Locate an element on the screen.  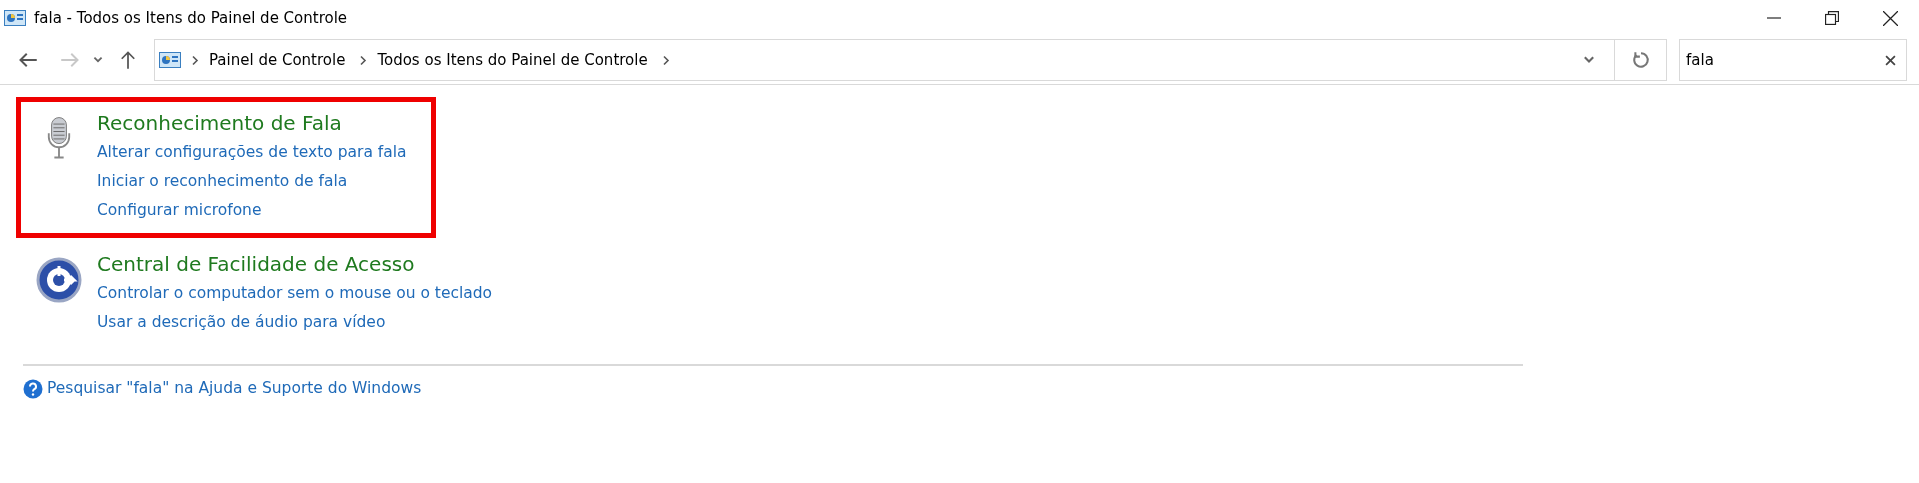
breadcrumb: Painel de Controle is located at coordinates (277, 60).